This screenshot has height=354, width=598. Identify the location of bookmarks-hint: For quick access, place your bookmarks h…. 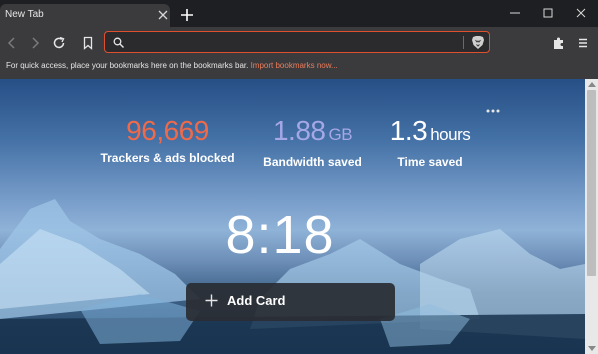
(127, 65).